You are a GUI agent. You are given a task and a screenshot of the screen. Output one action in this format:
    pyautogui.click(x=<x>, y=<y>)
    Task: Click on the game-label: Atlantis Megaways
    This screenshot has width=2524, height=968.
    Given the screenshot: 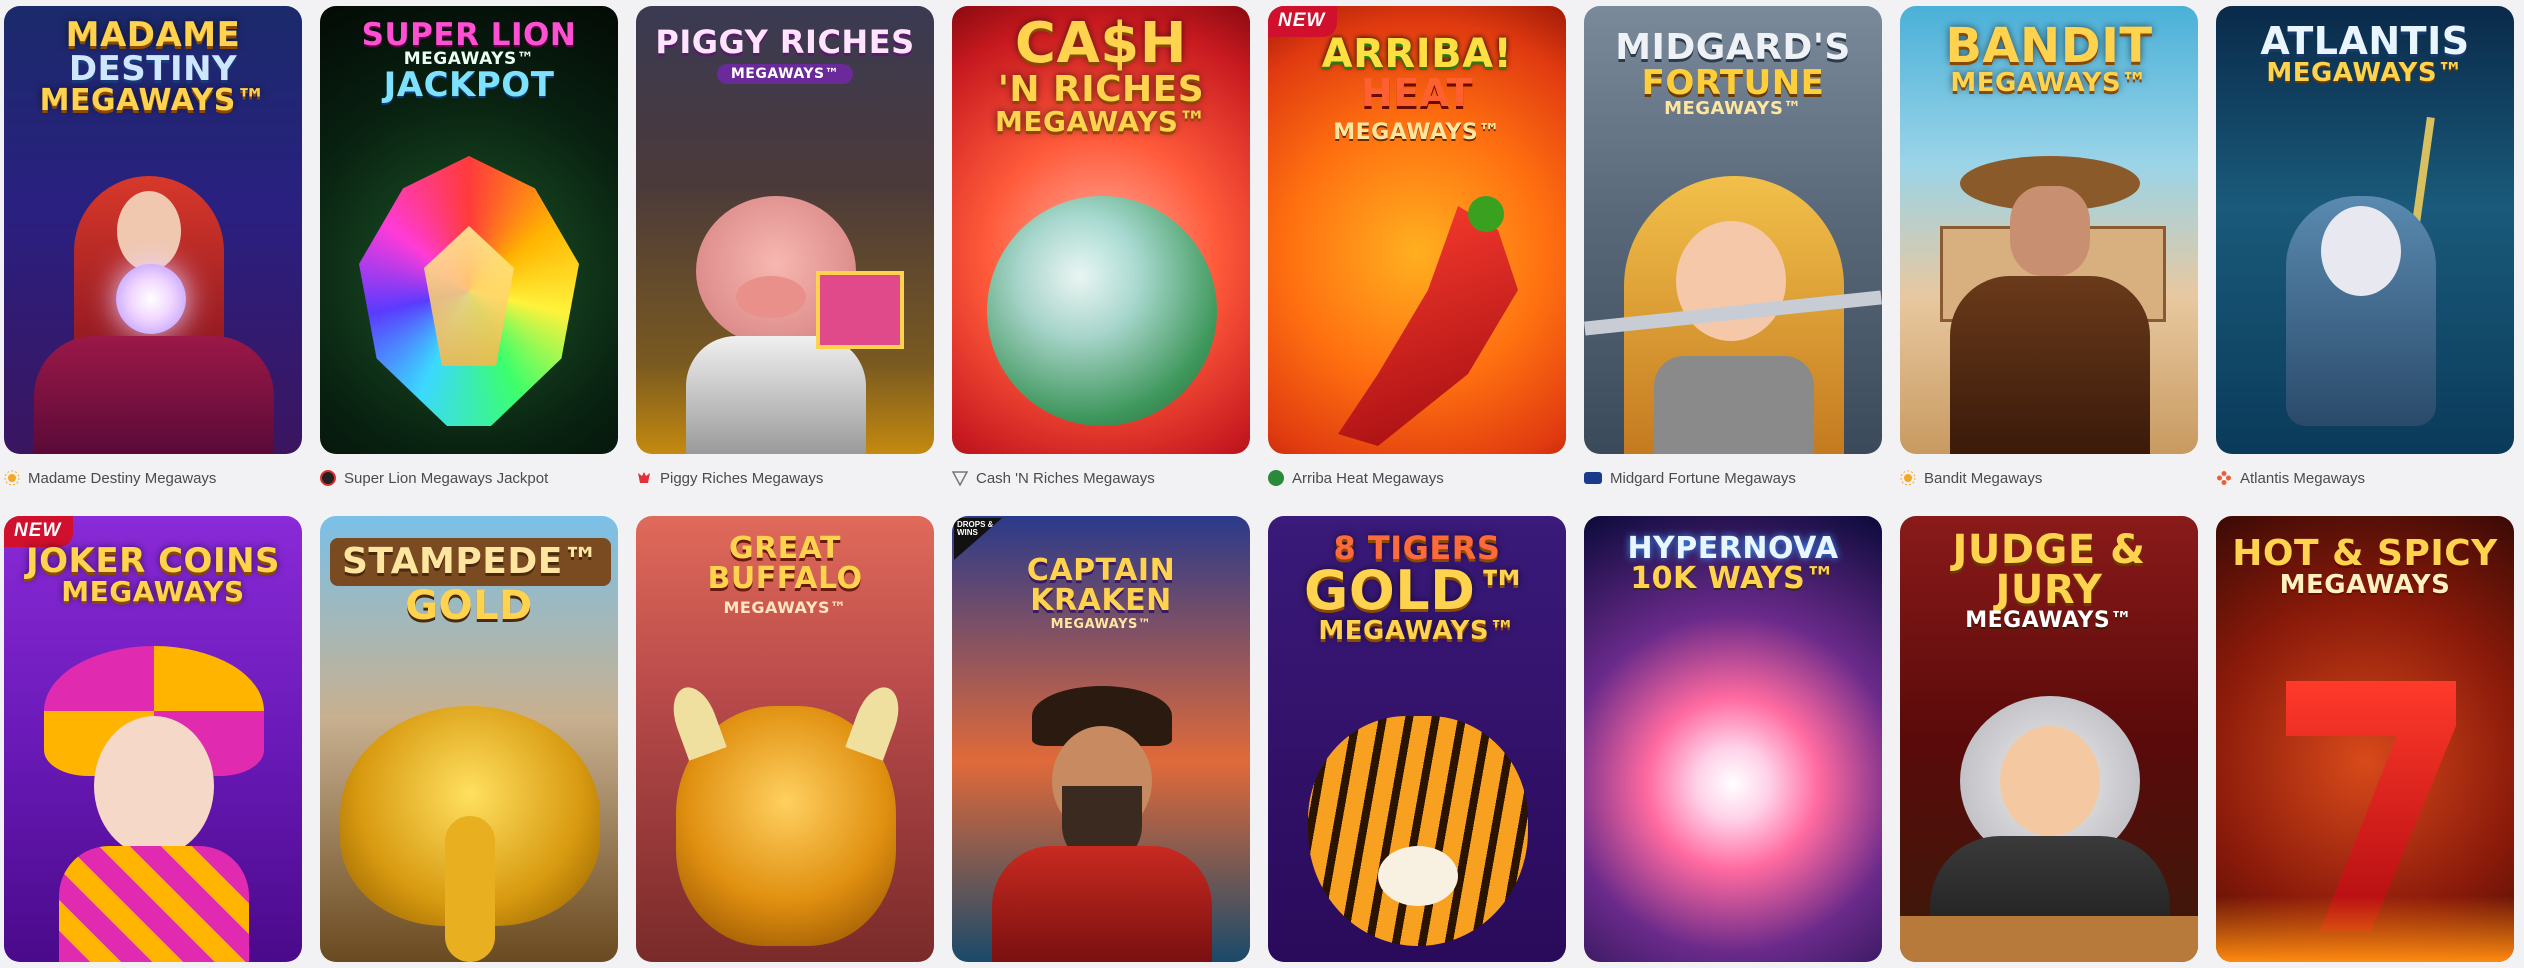 What is the action you would take?
    pyautogui.click(x=2290, y=478)
    